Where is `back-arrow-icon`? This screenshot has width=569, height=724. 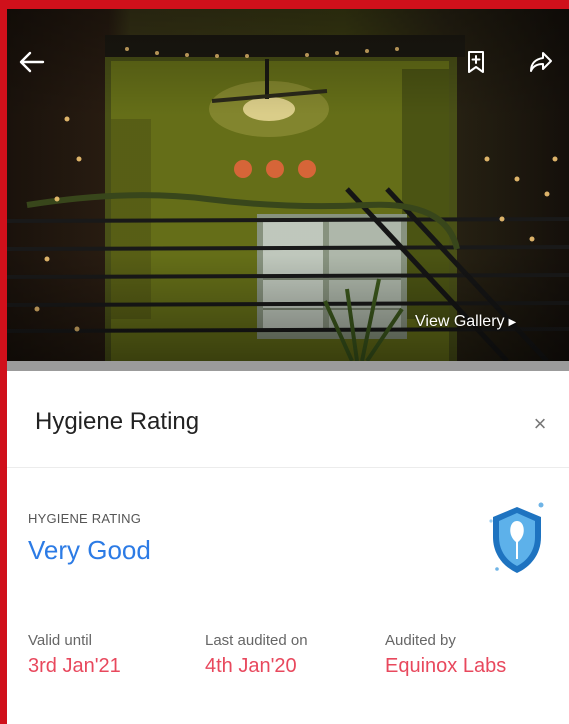 back-arrow-icon is located at coordinates (32, 62).